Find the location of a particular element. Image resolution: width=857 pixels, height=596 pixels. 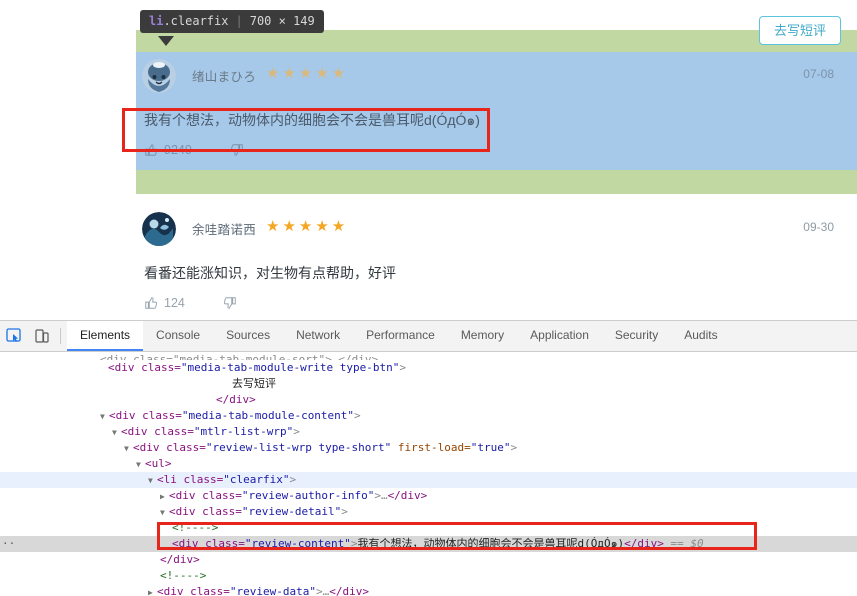

comment-author: 绪山まひろ is located at coordinates (224, 75).